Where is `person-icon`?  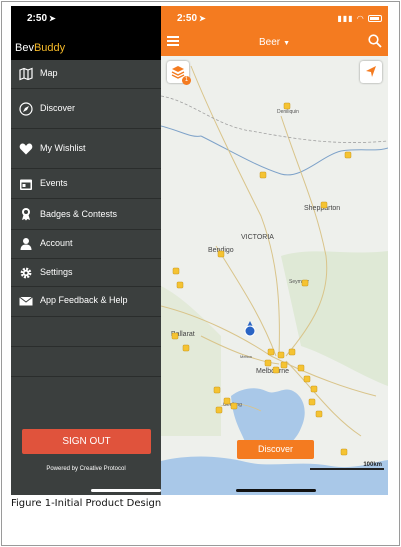
person-icon is located at coordinates (26, 244).